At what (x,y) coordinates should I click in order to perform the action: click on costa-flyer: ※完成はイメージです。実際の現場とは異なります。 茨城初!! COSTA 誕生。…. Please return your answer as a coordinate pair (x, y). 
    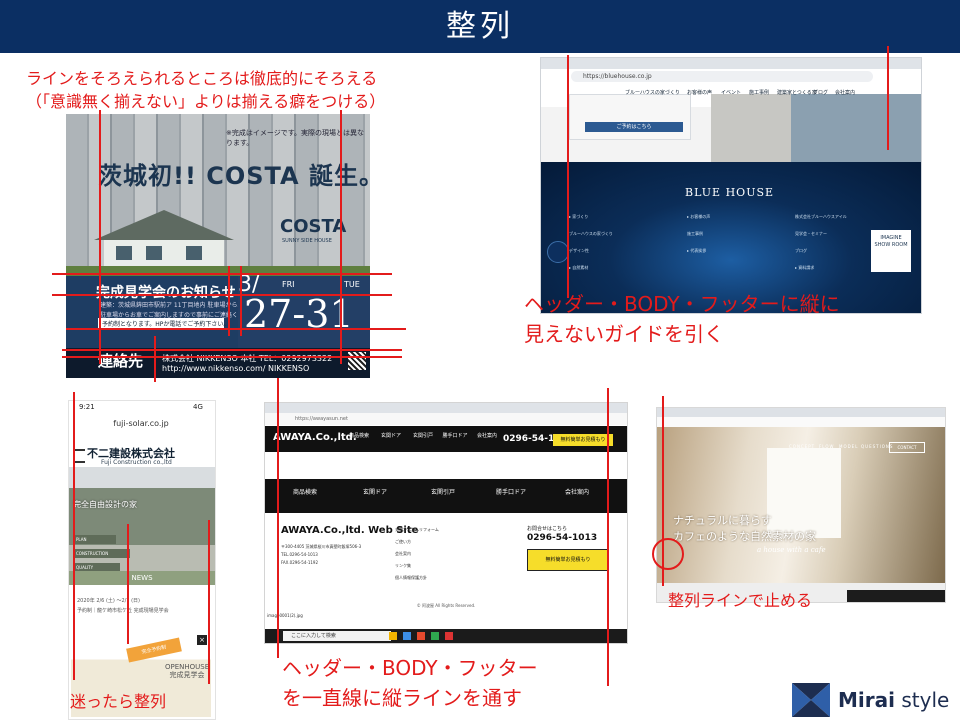
    Looking at the image, I should click on (218, 246).